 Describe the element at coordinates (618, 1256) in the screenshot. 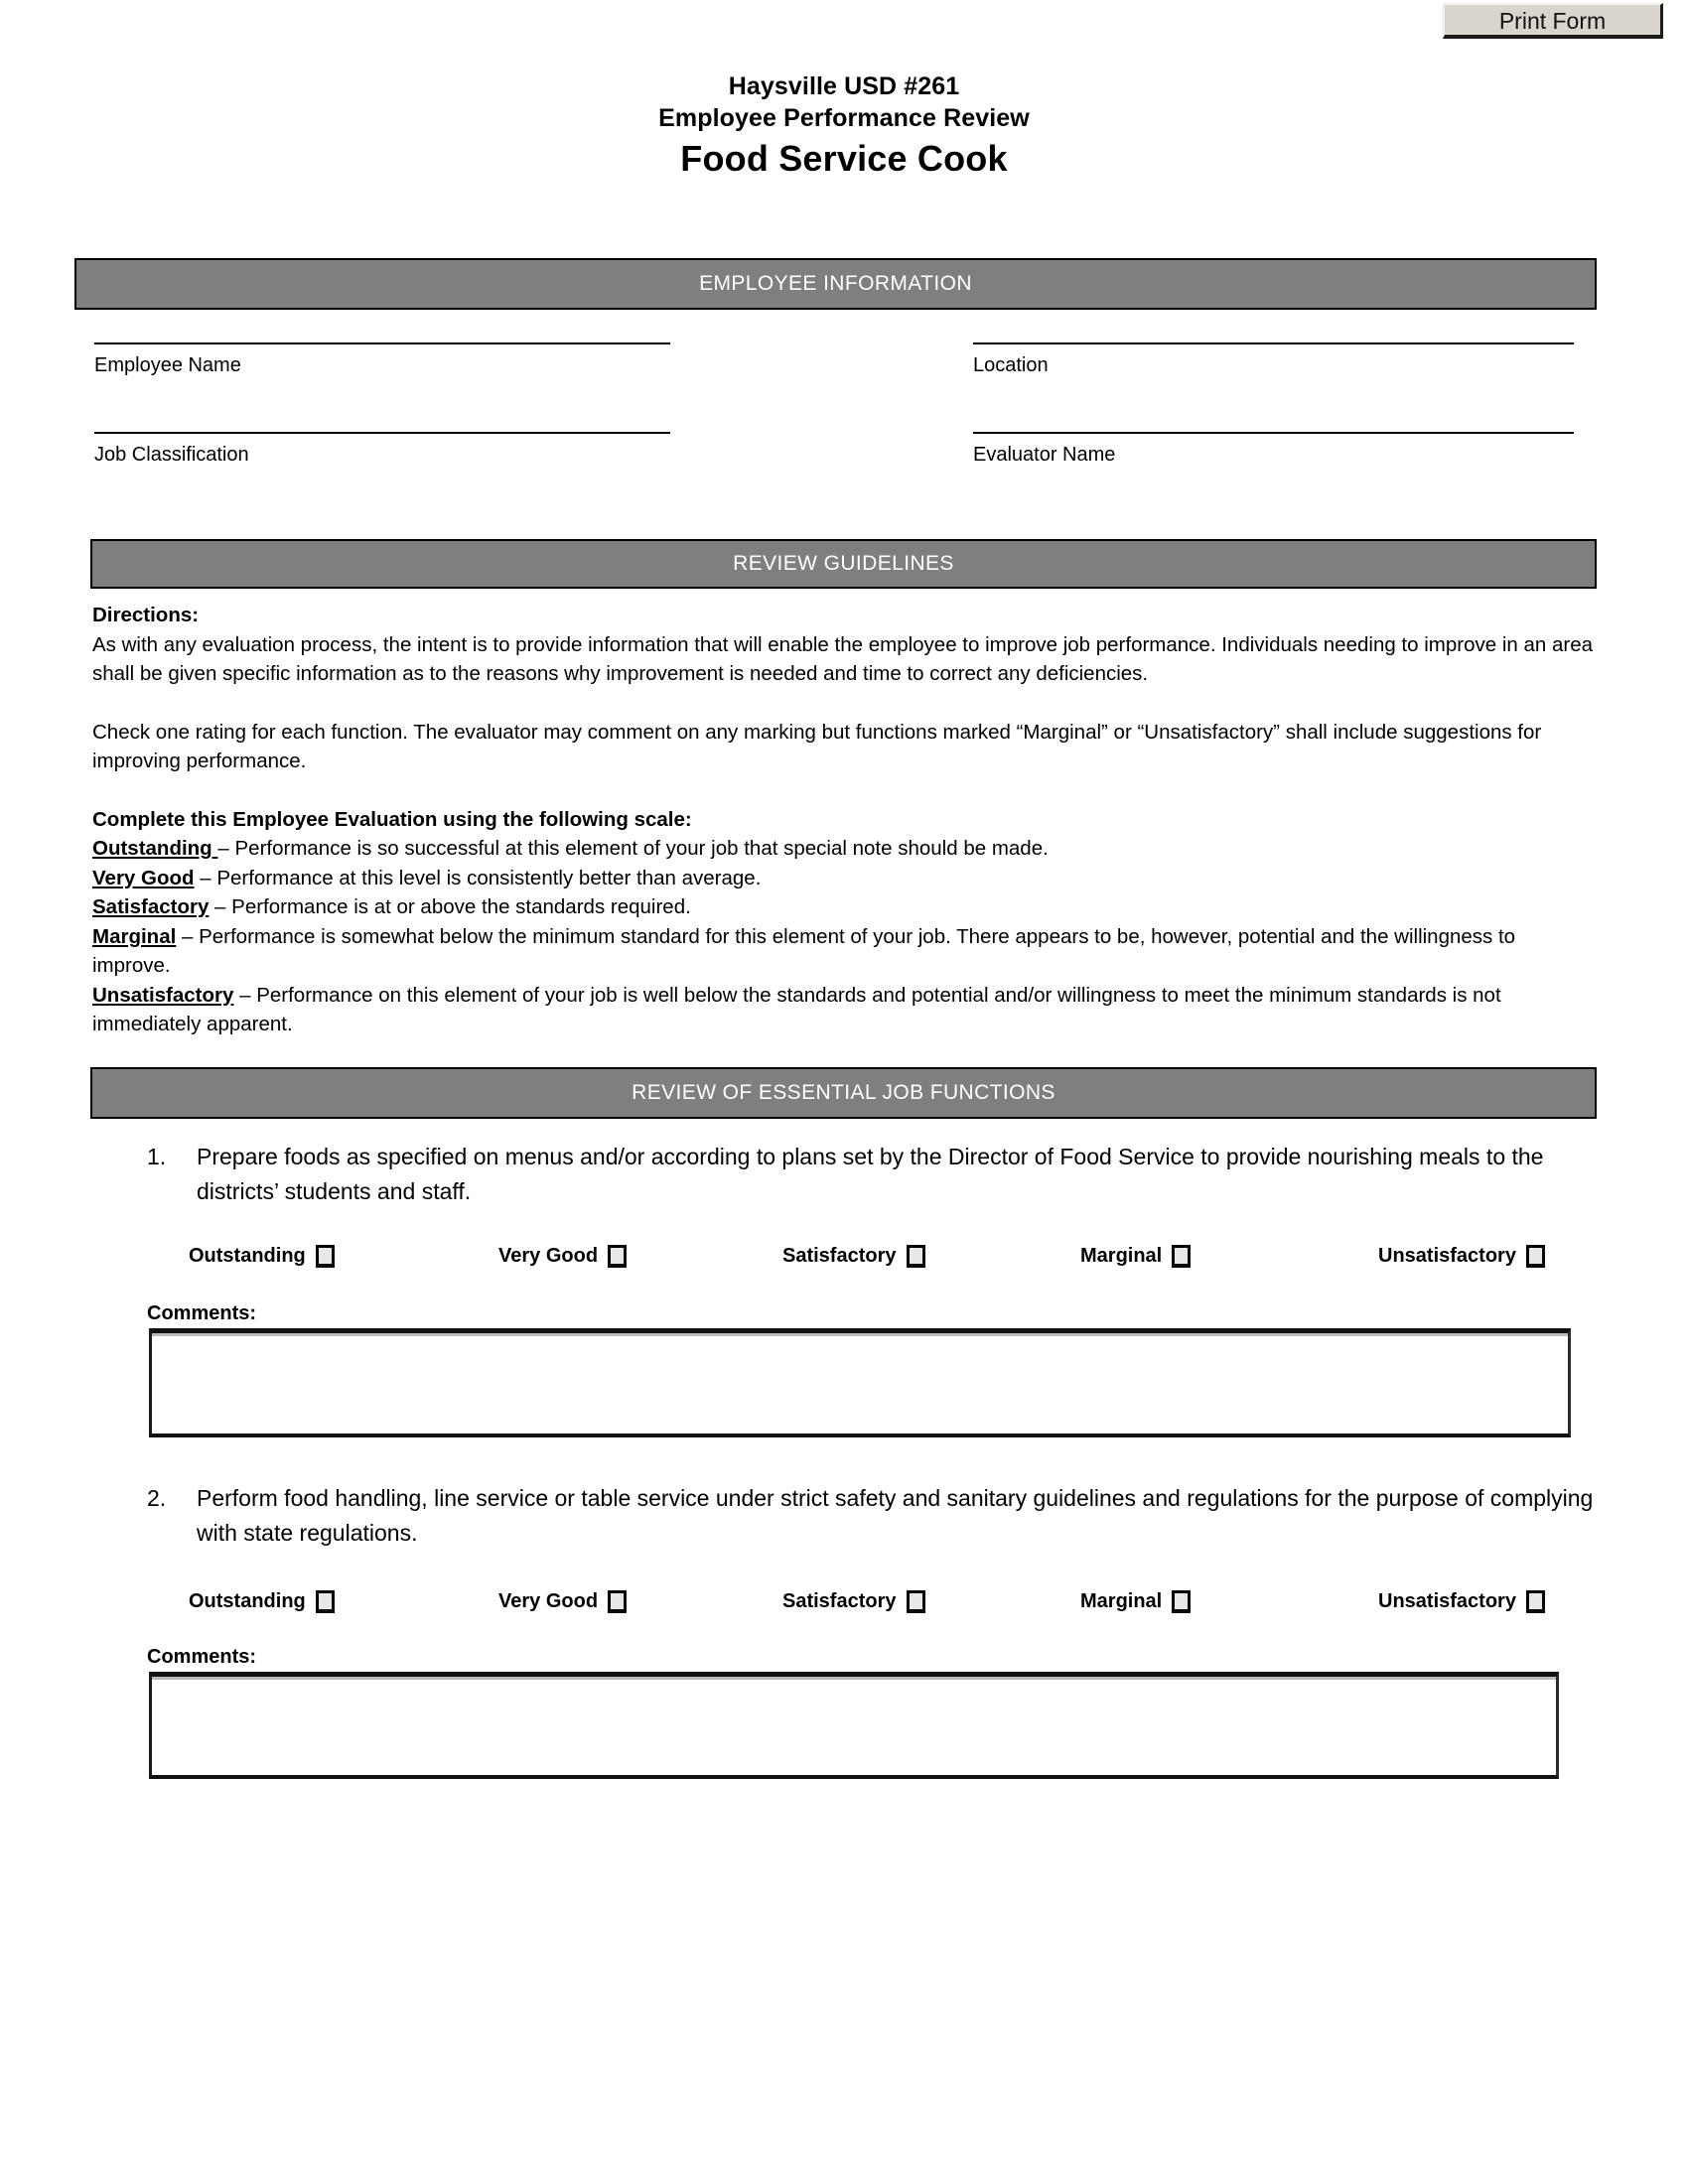

I see `rating-1-very-good-checkbox` at that location.